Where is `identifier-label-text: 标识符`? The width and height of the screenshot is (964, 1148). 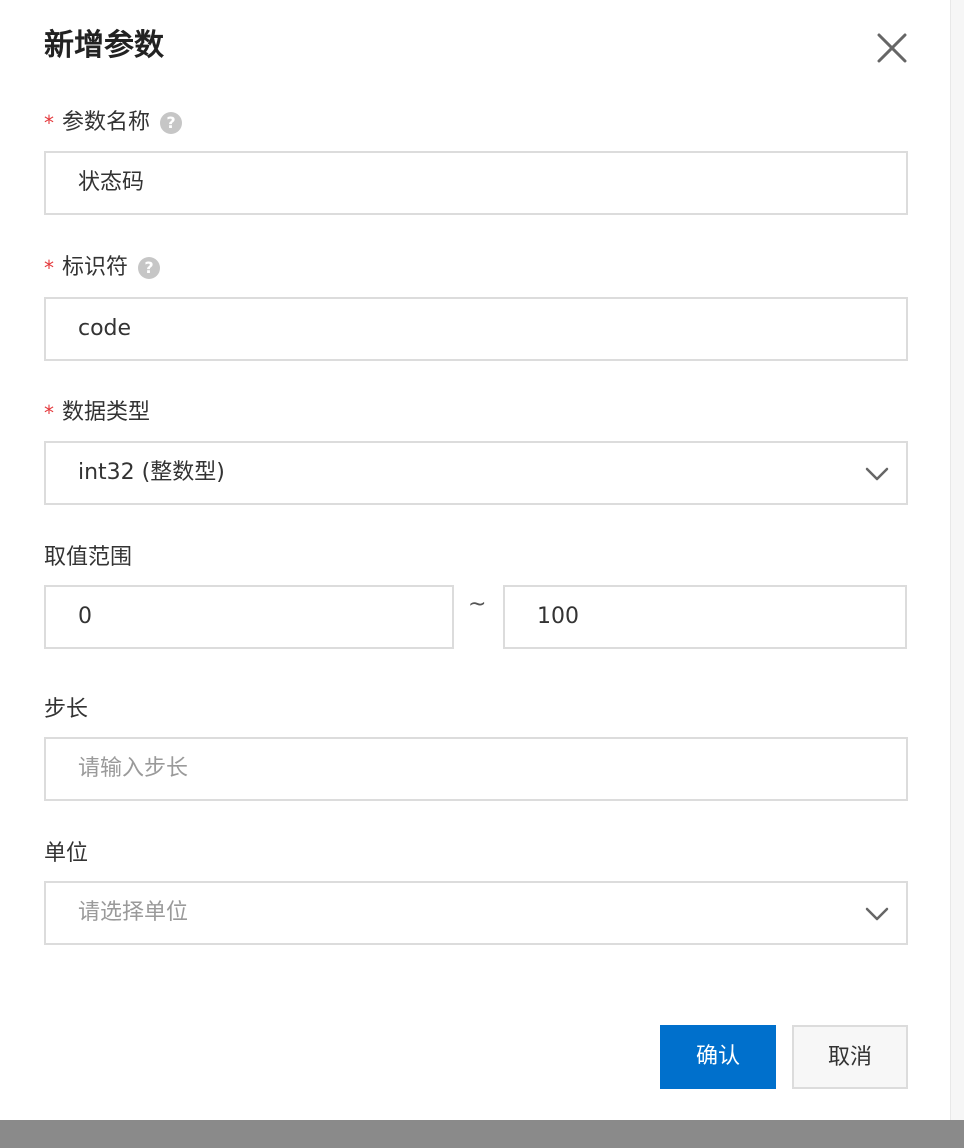 identifier-label-text: 标识符 is located at coordinates (95, 267).